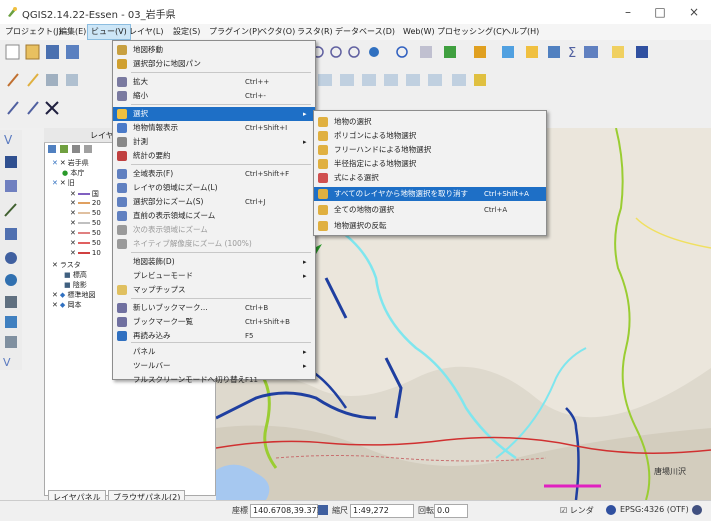  I want to click on menu-vector: ベクタ(O), so click(277, 32).